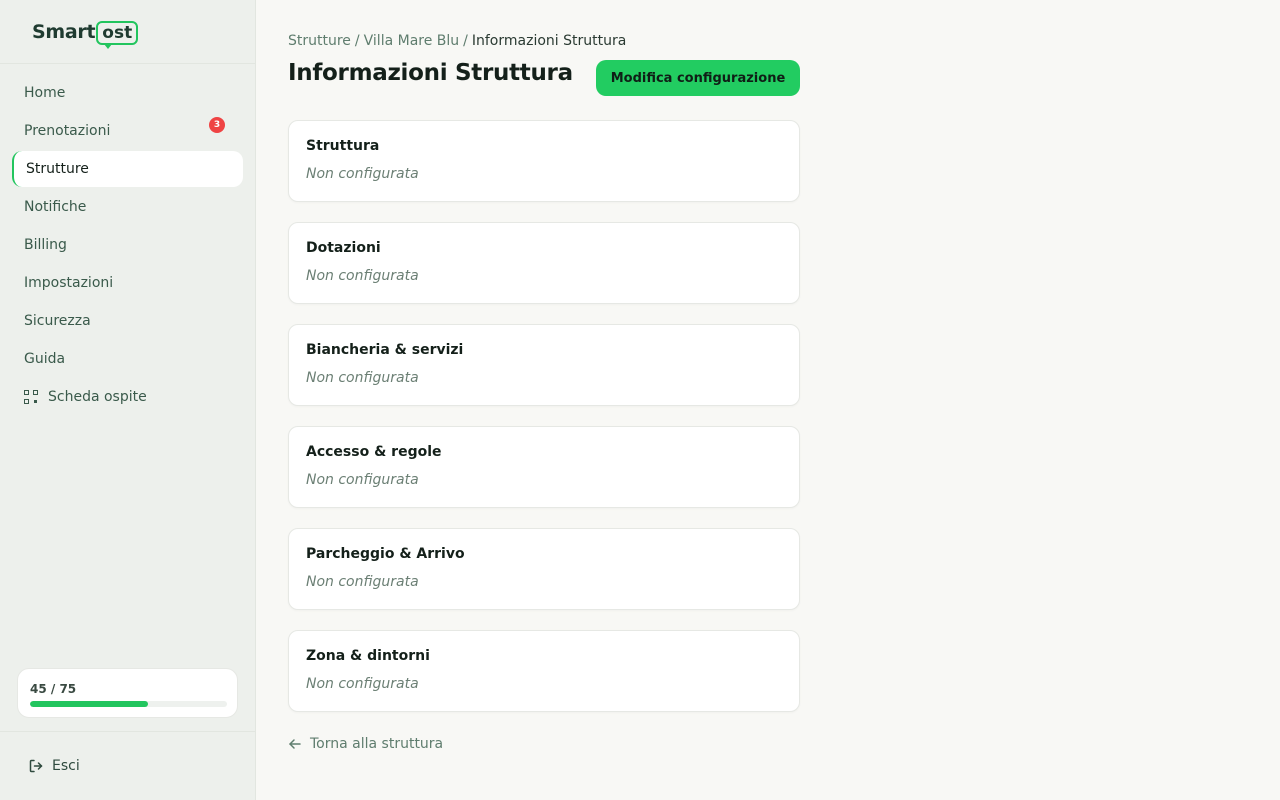  Describe the element at coordinates (127, 93) in the screenshot. I see `sidebar-item-home: Home` at that location.